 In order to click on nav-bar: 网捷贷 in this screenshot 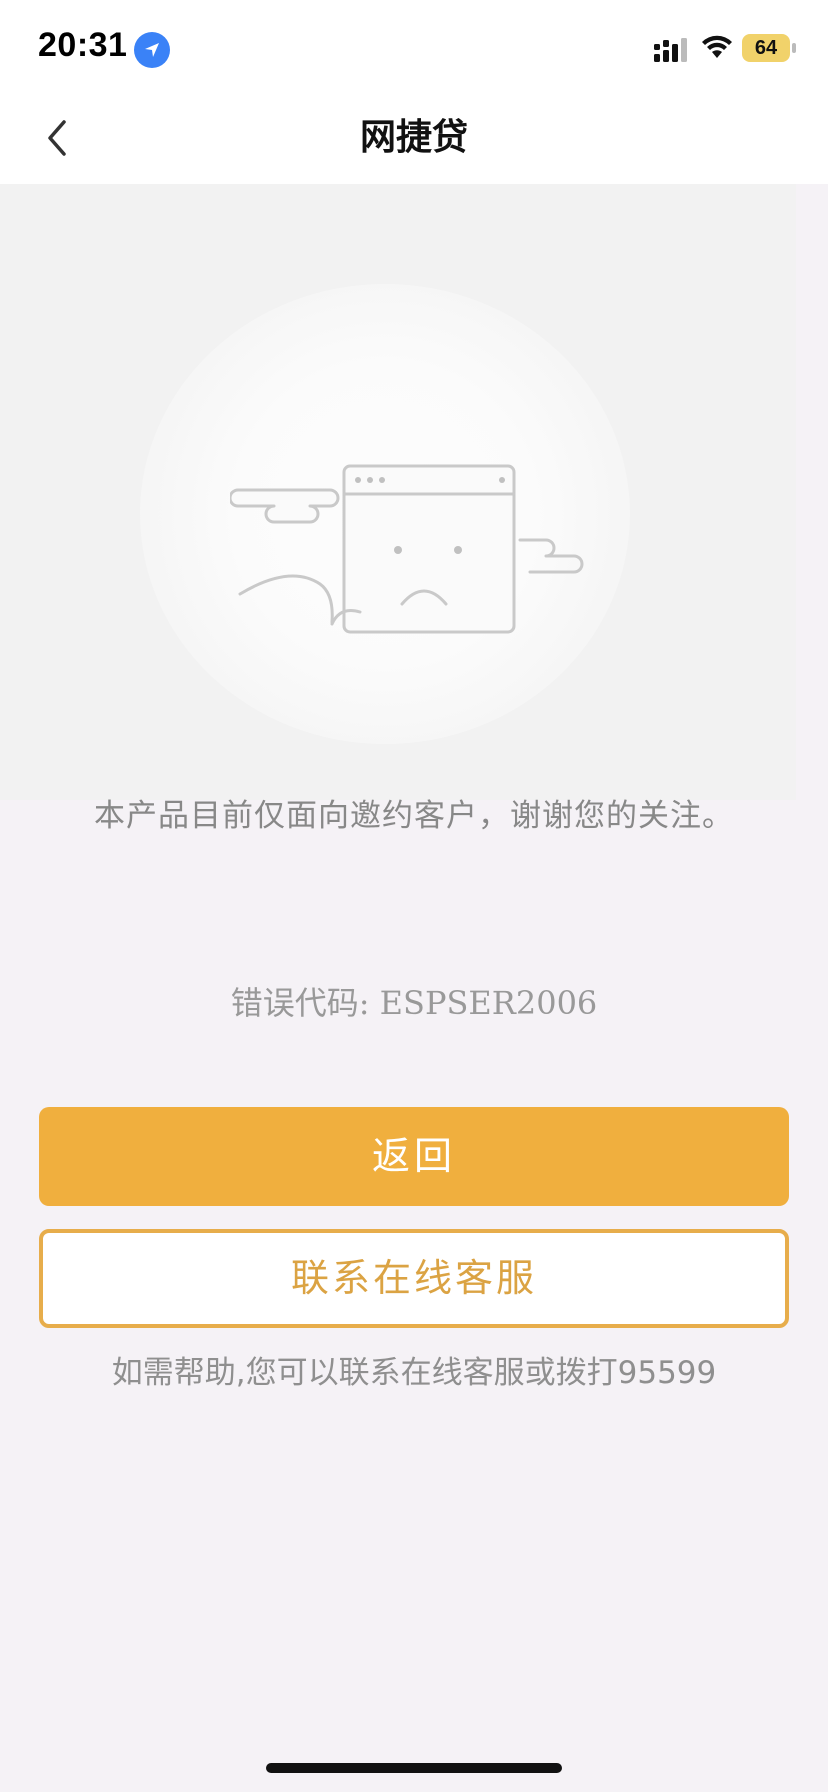, I will do `click(414, 138)`.